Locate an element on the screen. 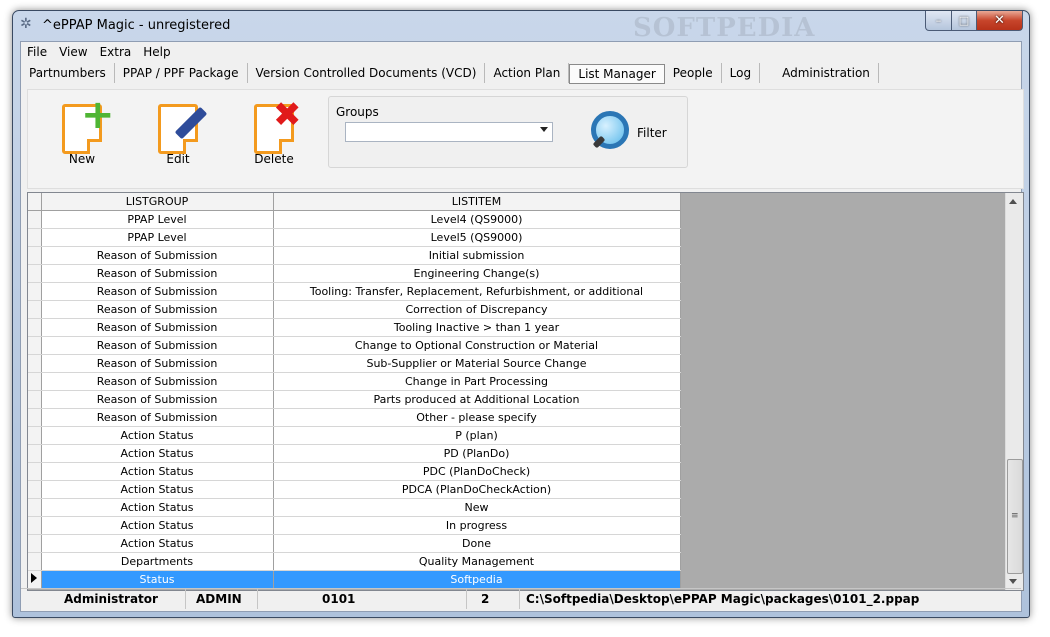 Image resolution: width=1050 pixels, height=637 pixels. table-row: Action Status PDC (PlanDoCheck) is located at coordinates (354, 471).